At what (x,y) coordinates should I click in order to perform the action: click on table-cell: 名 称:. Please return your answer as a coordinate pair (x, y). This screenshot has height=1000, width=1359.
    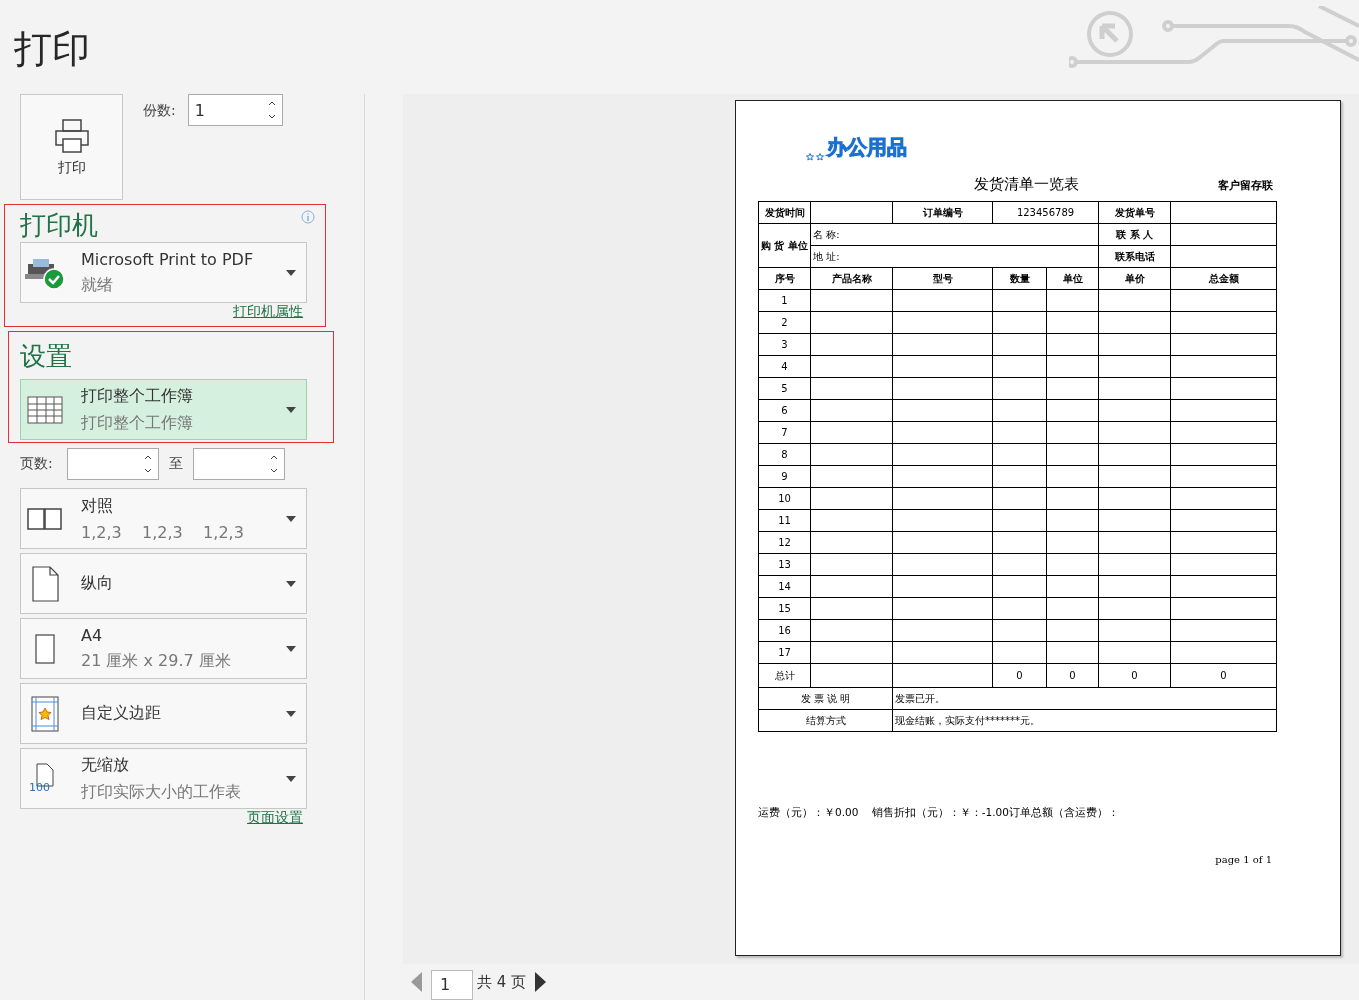
    Looking at the image, I should click on (954, 234).